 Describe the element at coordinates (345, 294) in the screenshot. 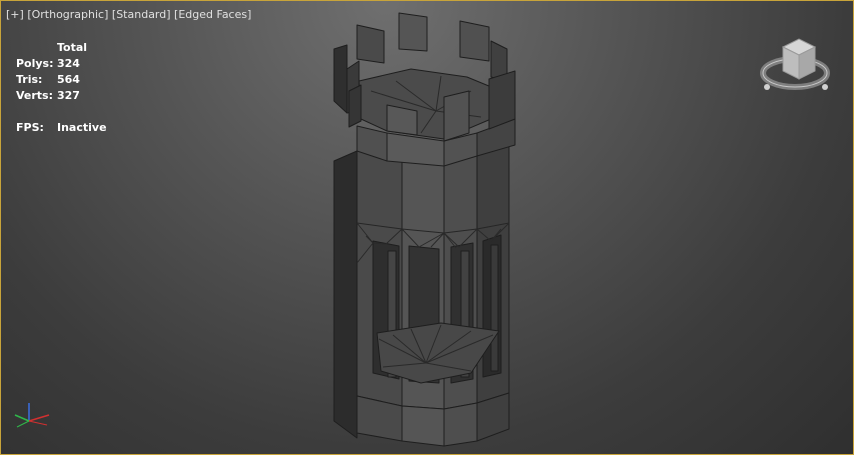

I see `tower-back-left-face` at that location.